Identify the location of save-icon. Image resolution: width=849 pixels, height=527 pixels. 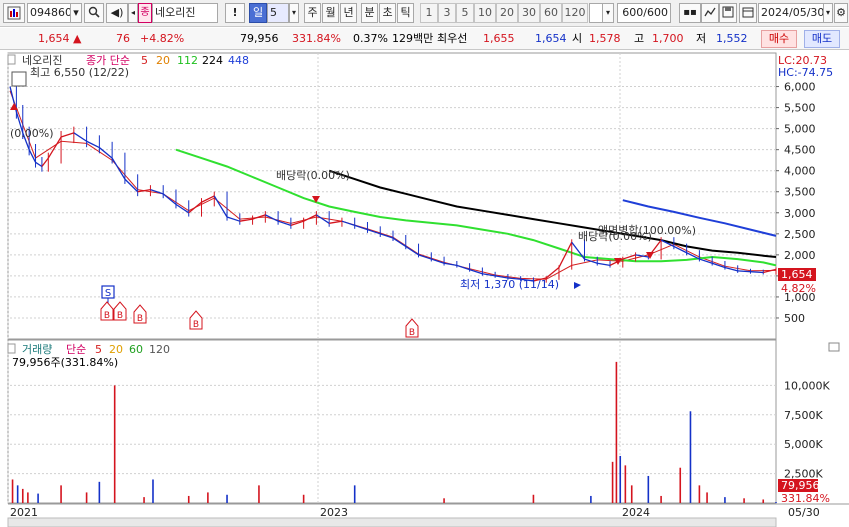
(728, 13).